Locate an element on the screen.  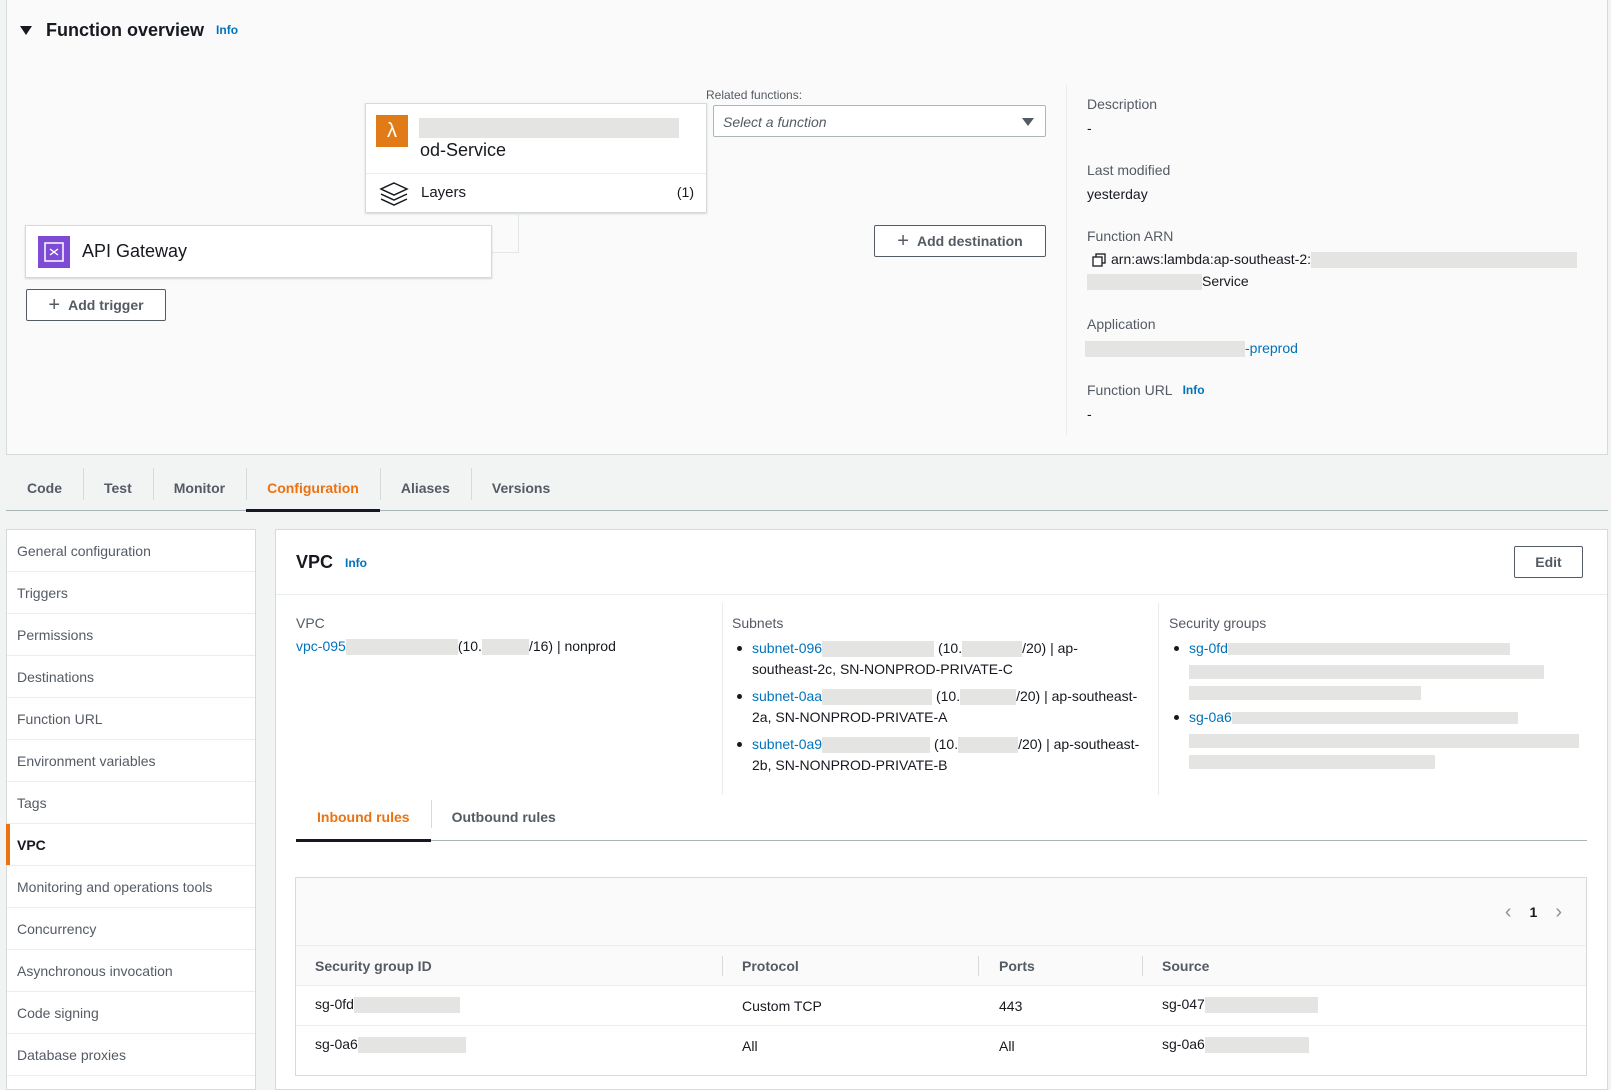
application-label: Application is located at coordinates (1121, 324).